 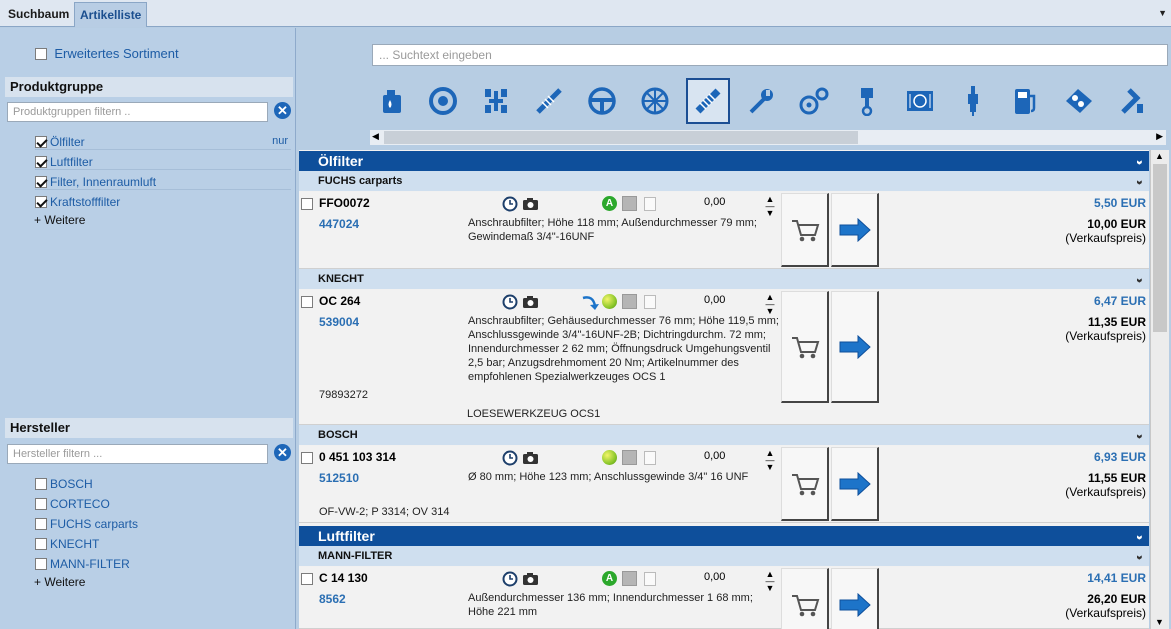 What do you see at coordinates (973, 101) in the screenshot?
I see `spark-plug-icon` at bounding box center [973, 101].